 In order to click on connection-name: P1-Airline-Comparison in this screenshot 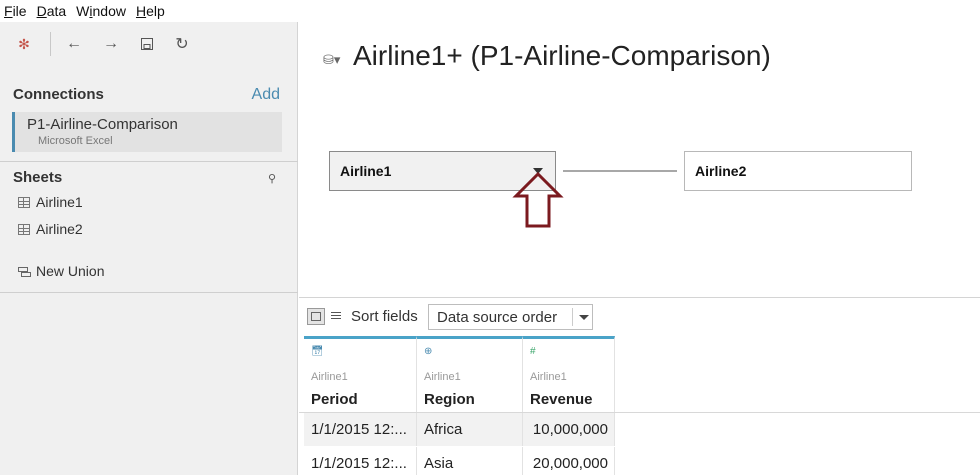, I will do `click(102, 124)`.